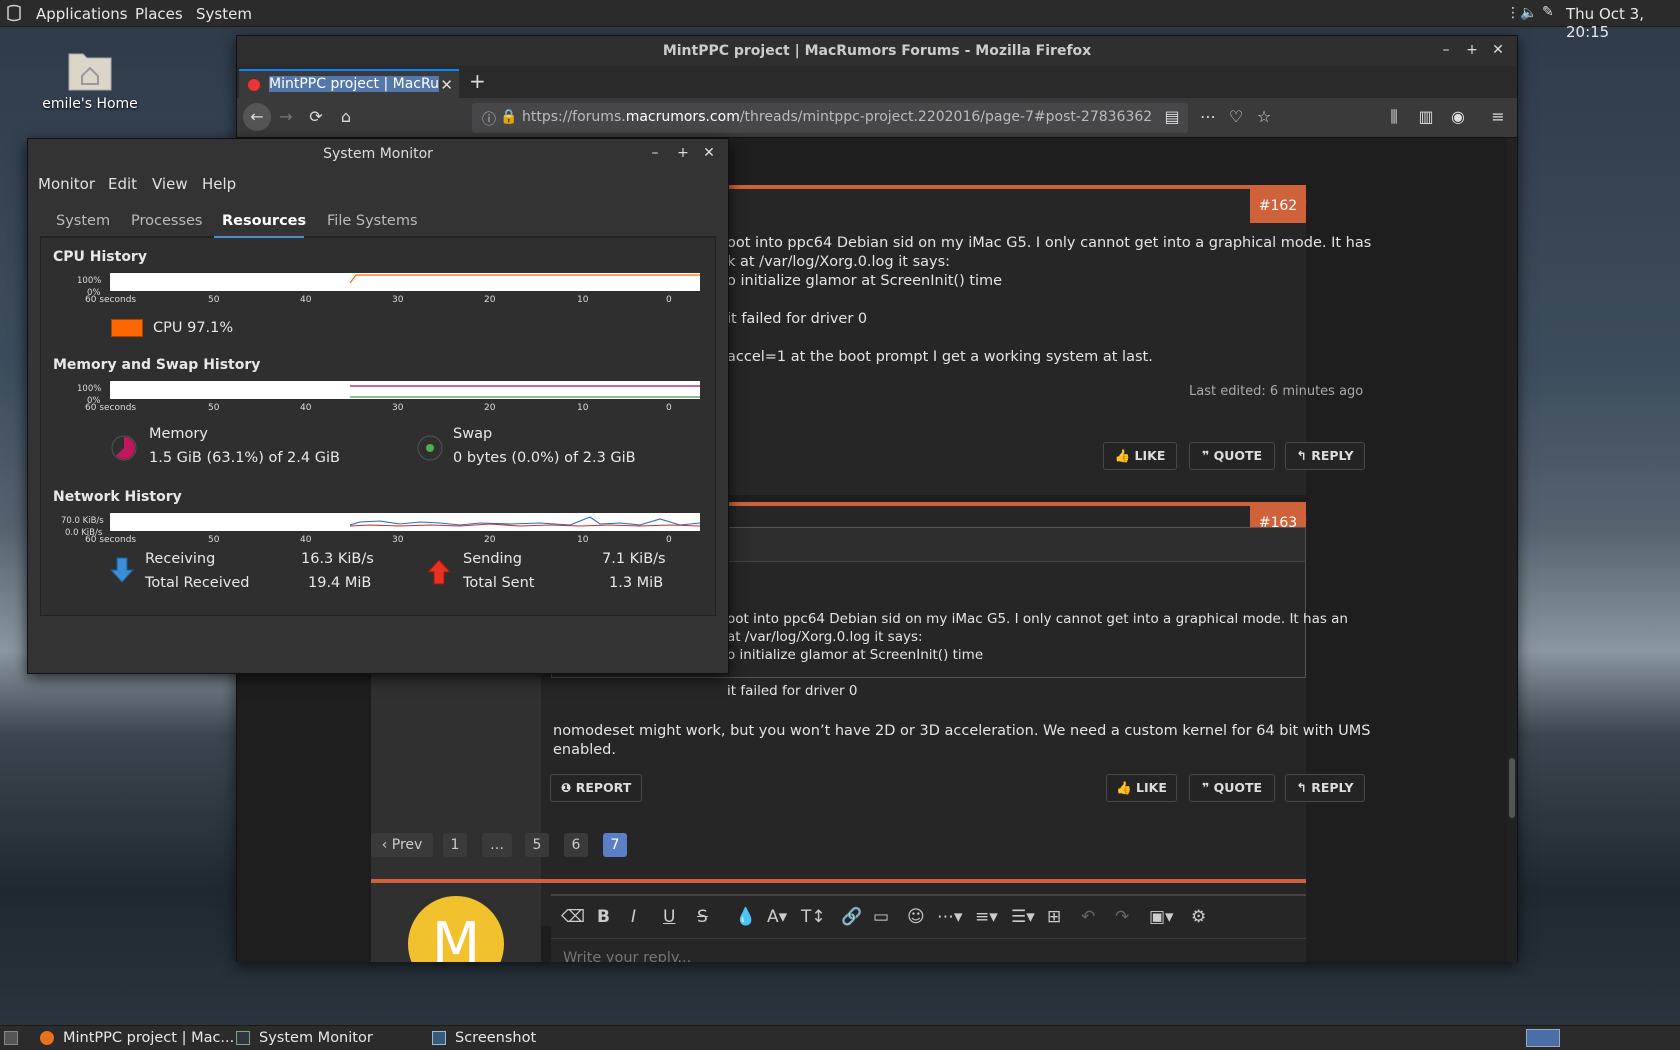 The image size is (1680, 1050). What do you see at coordinates (1278, 206) in the screenshot?
I see `post-number: #162` at bounding box center [1278, 206].